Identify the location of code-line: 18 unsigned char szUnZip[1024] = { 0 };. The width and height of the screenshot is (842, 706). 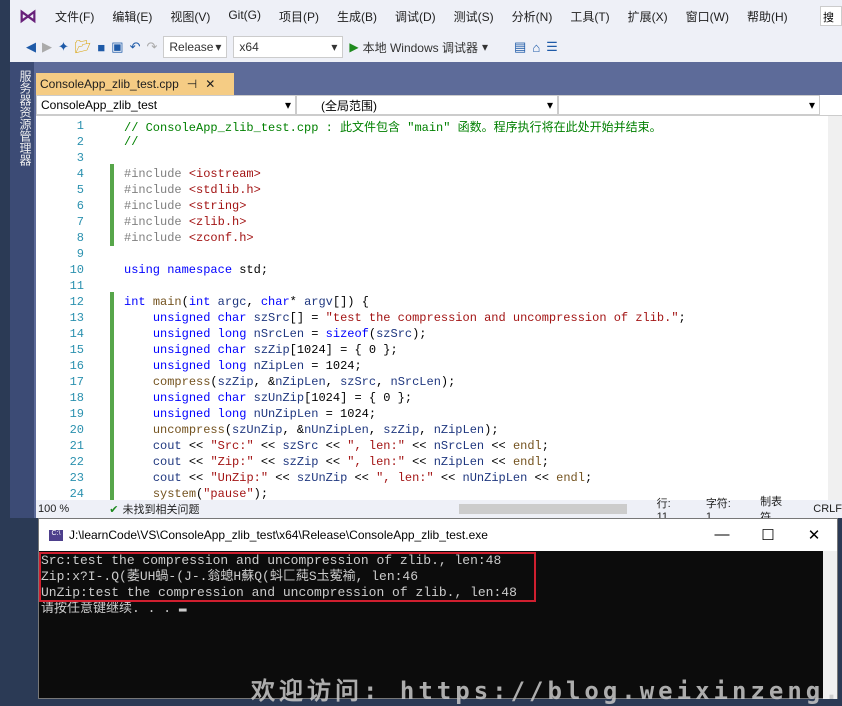
(431, 398).